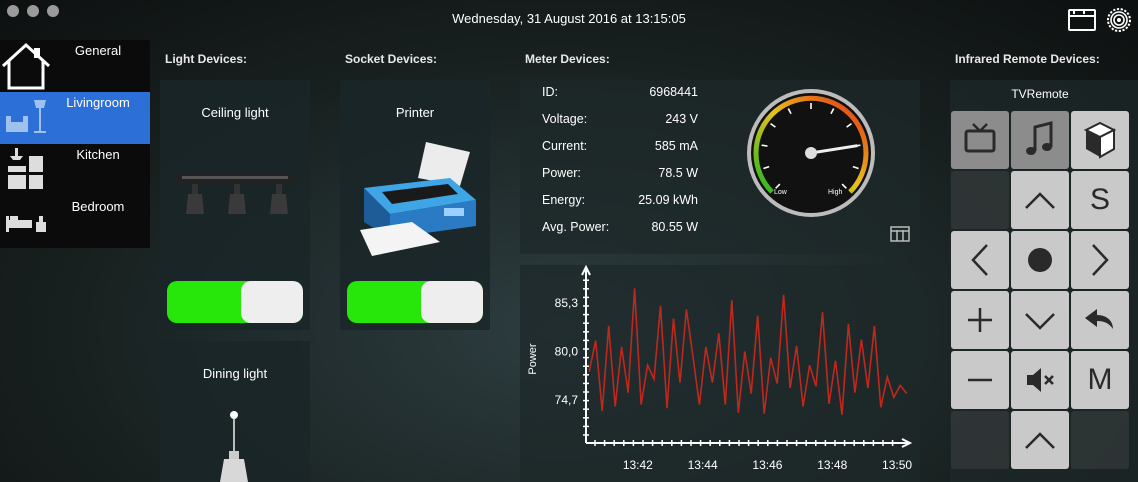 This screenshot has width=1138, height=482. What do you see at coordinates (811, 153) in the screenshot?
I see `power-gauge: Low High` at bounding box center [811, 153].